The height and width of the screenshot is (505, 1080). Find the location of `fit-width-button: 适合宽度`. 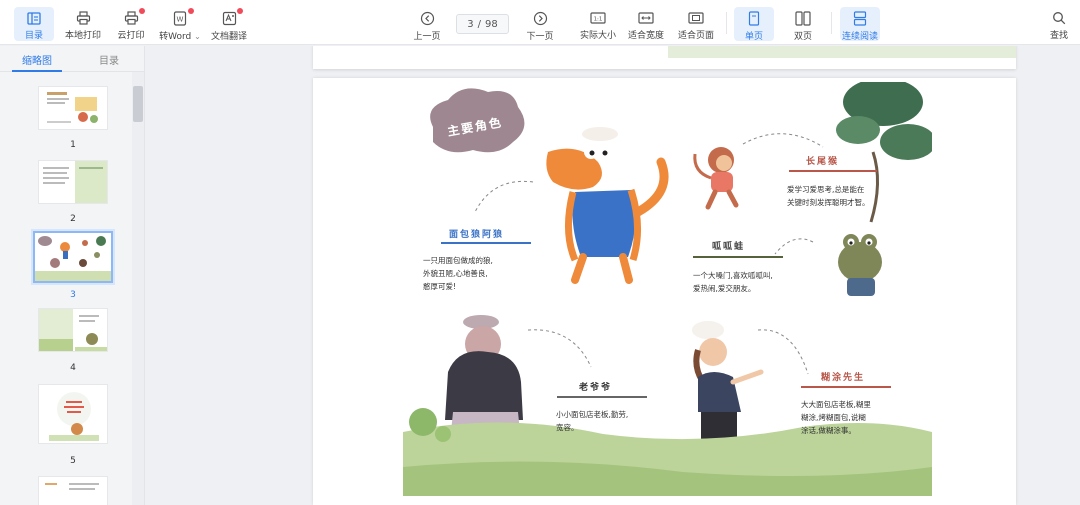

fit-width-button: 适合宽度 is located at coordinates (646, 24).